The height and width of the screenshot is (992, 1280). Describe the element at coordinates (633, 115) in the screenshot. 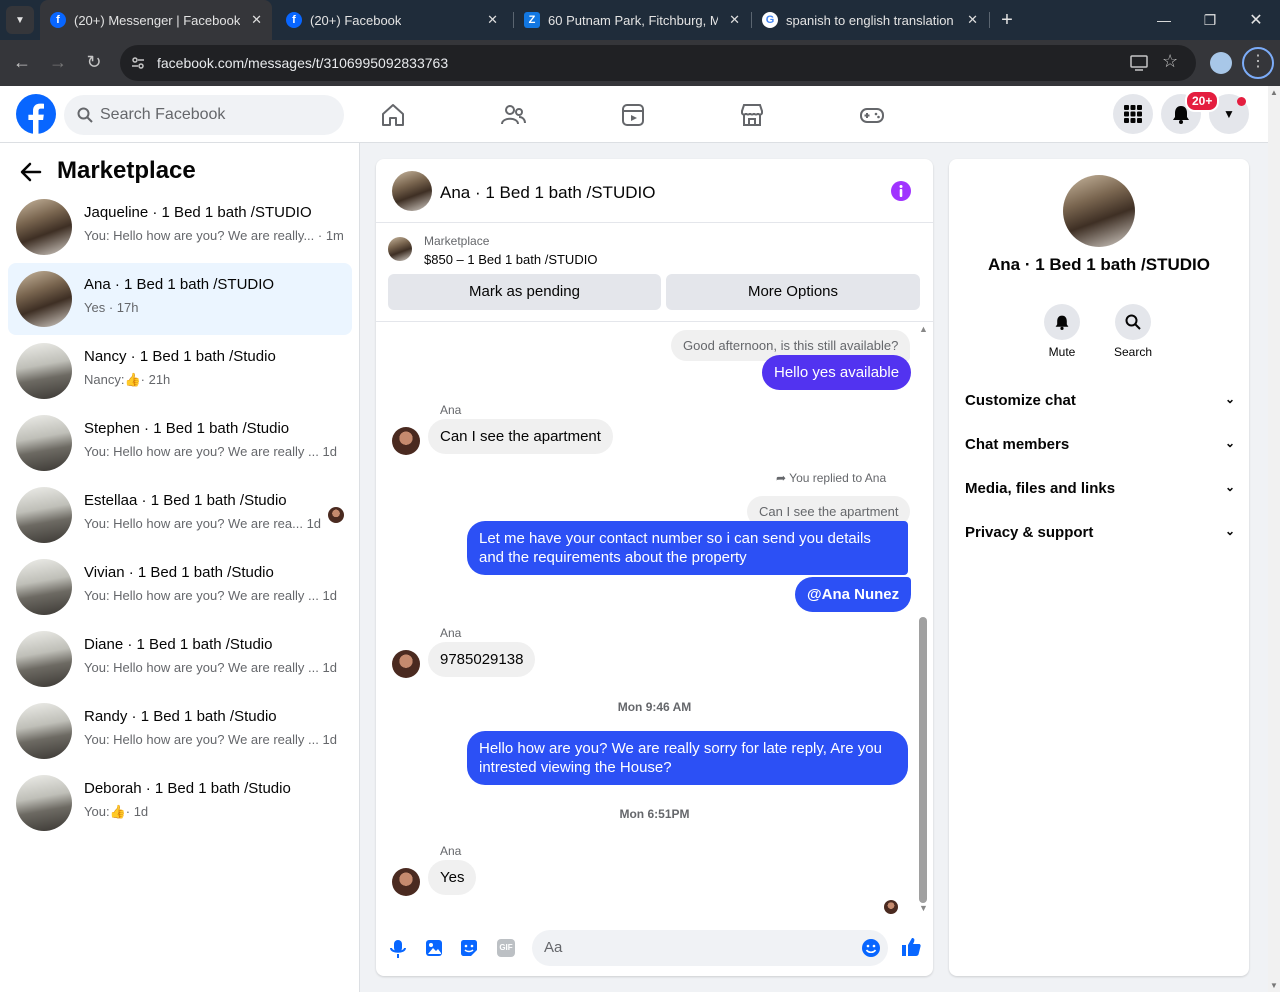

I see `video-icon` at that location.